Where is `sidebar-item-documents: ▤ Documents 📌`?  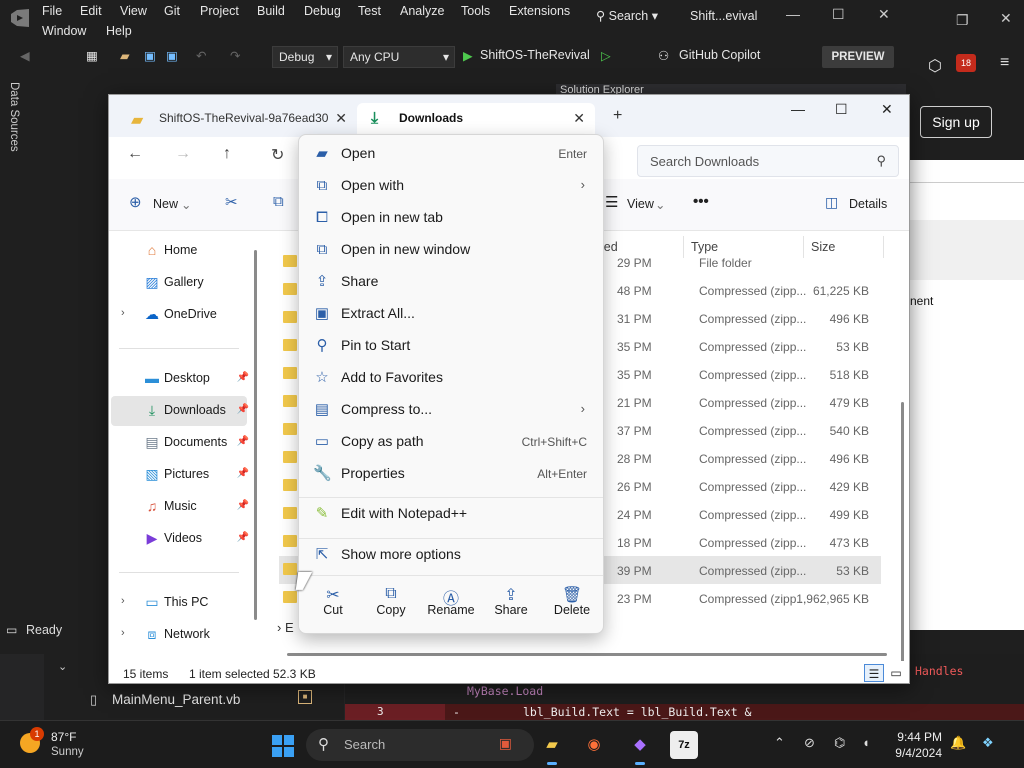
sidebar-item-documents: ▤ Documents 📌 is located at coordinates (180, 443).